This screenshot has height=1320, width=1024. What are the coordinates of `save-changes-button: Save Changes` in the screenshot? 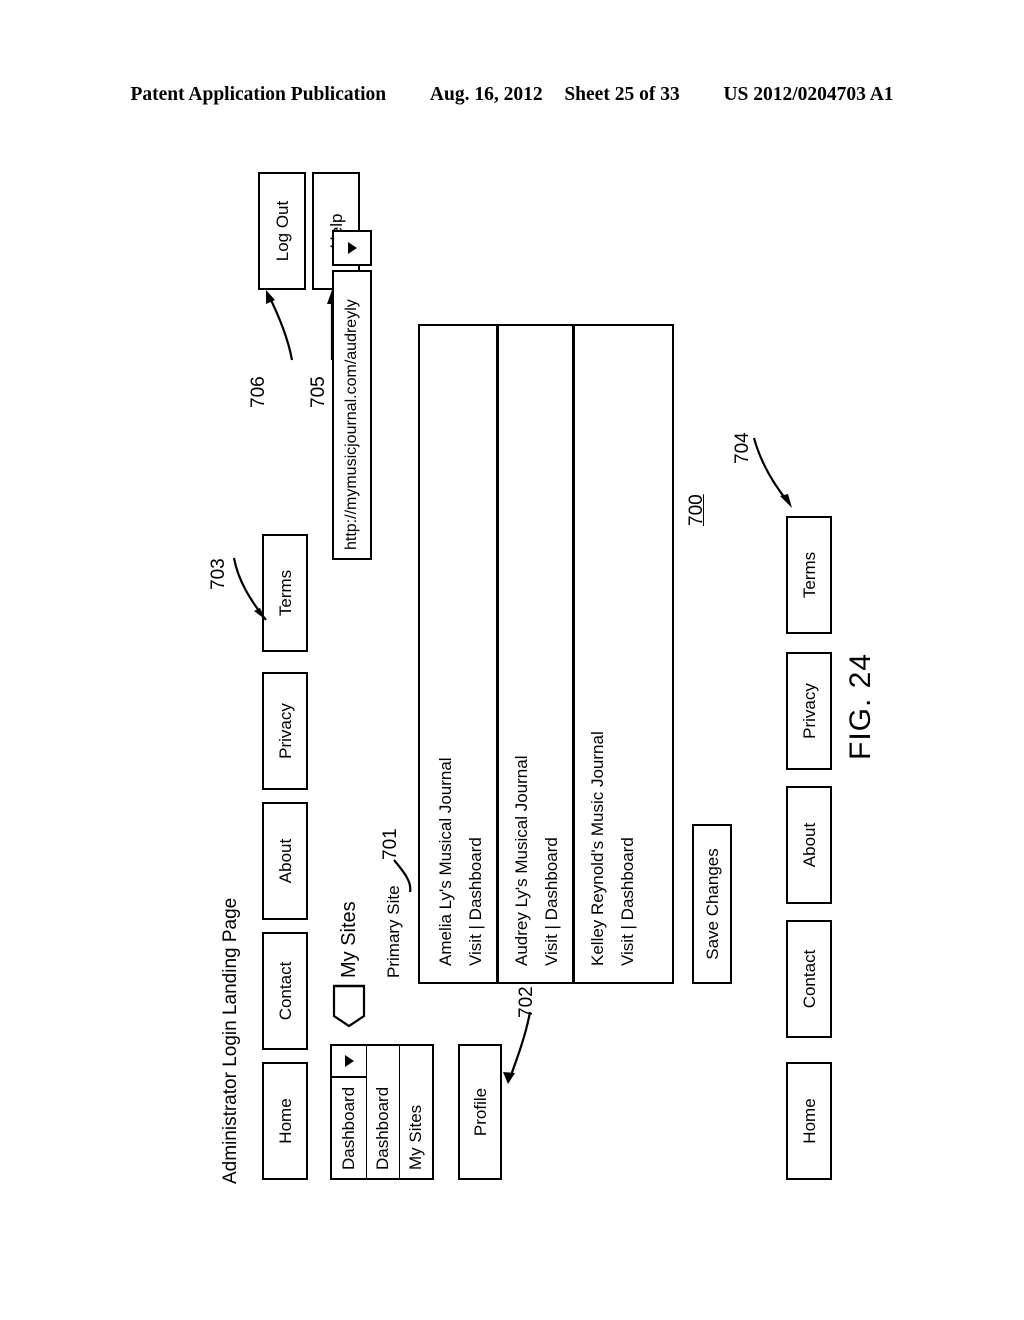 It's located at (712, 904).